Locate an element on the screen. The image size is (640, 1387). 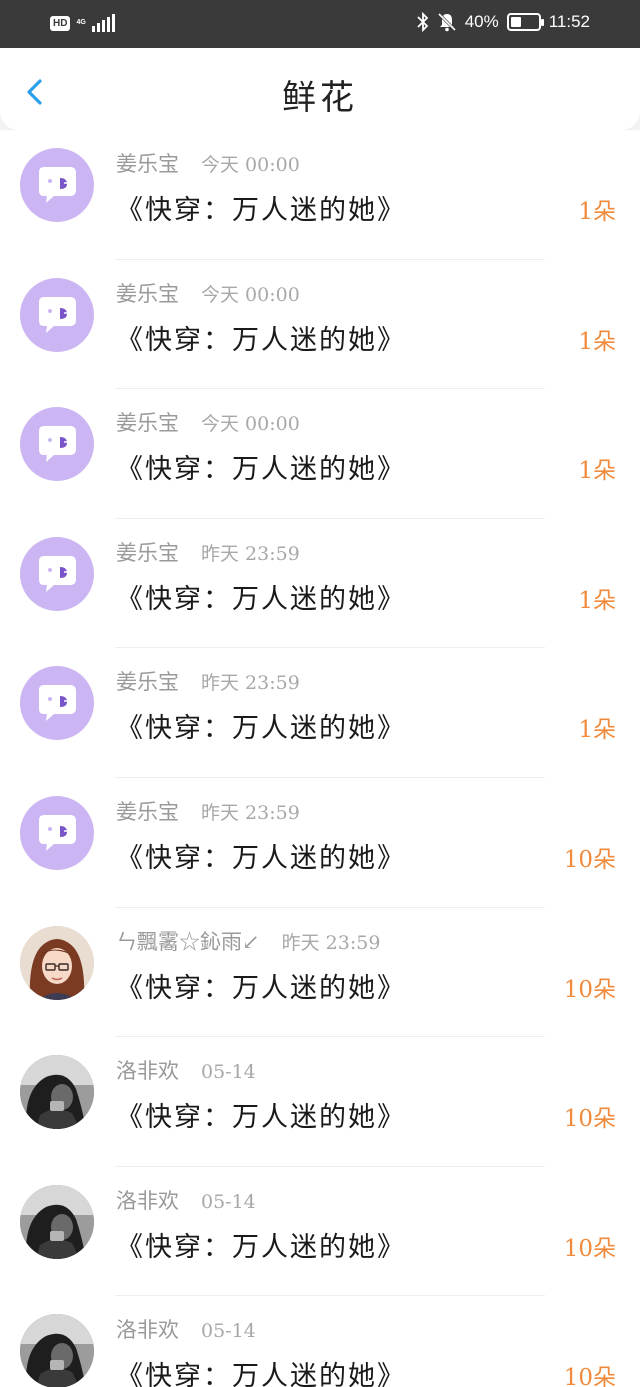
hd-badge: HD is located at coordinates (60, 23).